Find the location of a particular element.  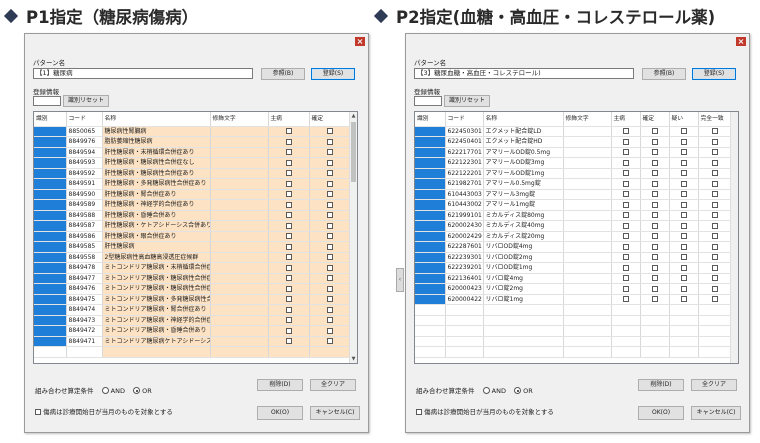

code-cell is located at coordinates (464, 331).